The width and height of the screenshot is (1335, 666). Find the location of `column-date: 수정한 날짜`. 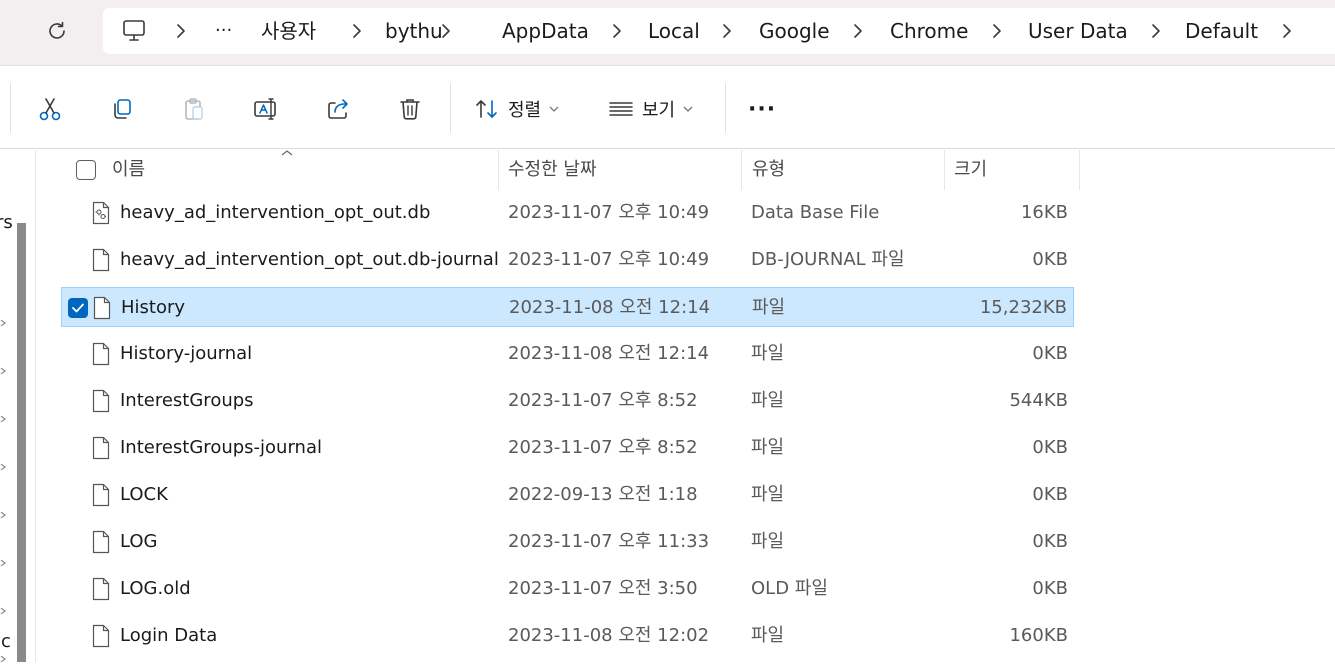

column-date: 수정한 날짜 is located at coordinates (552, 170).